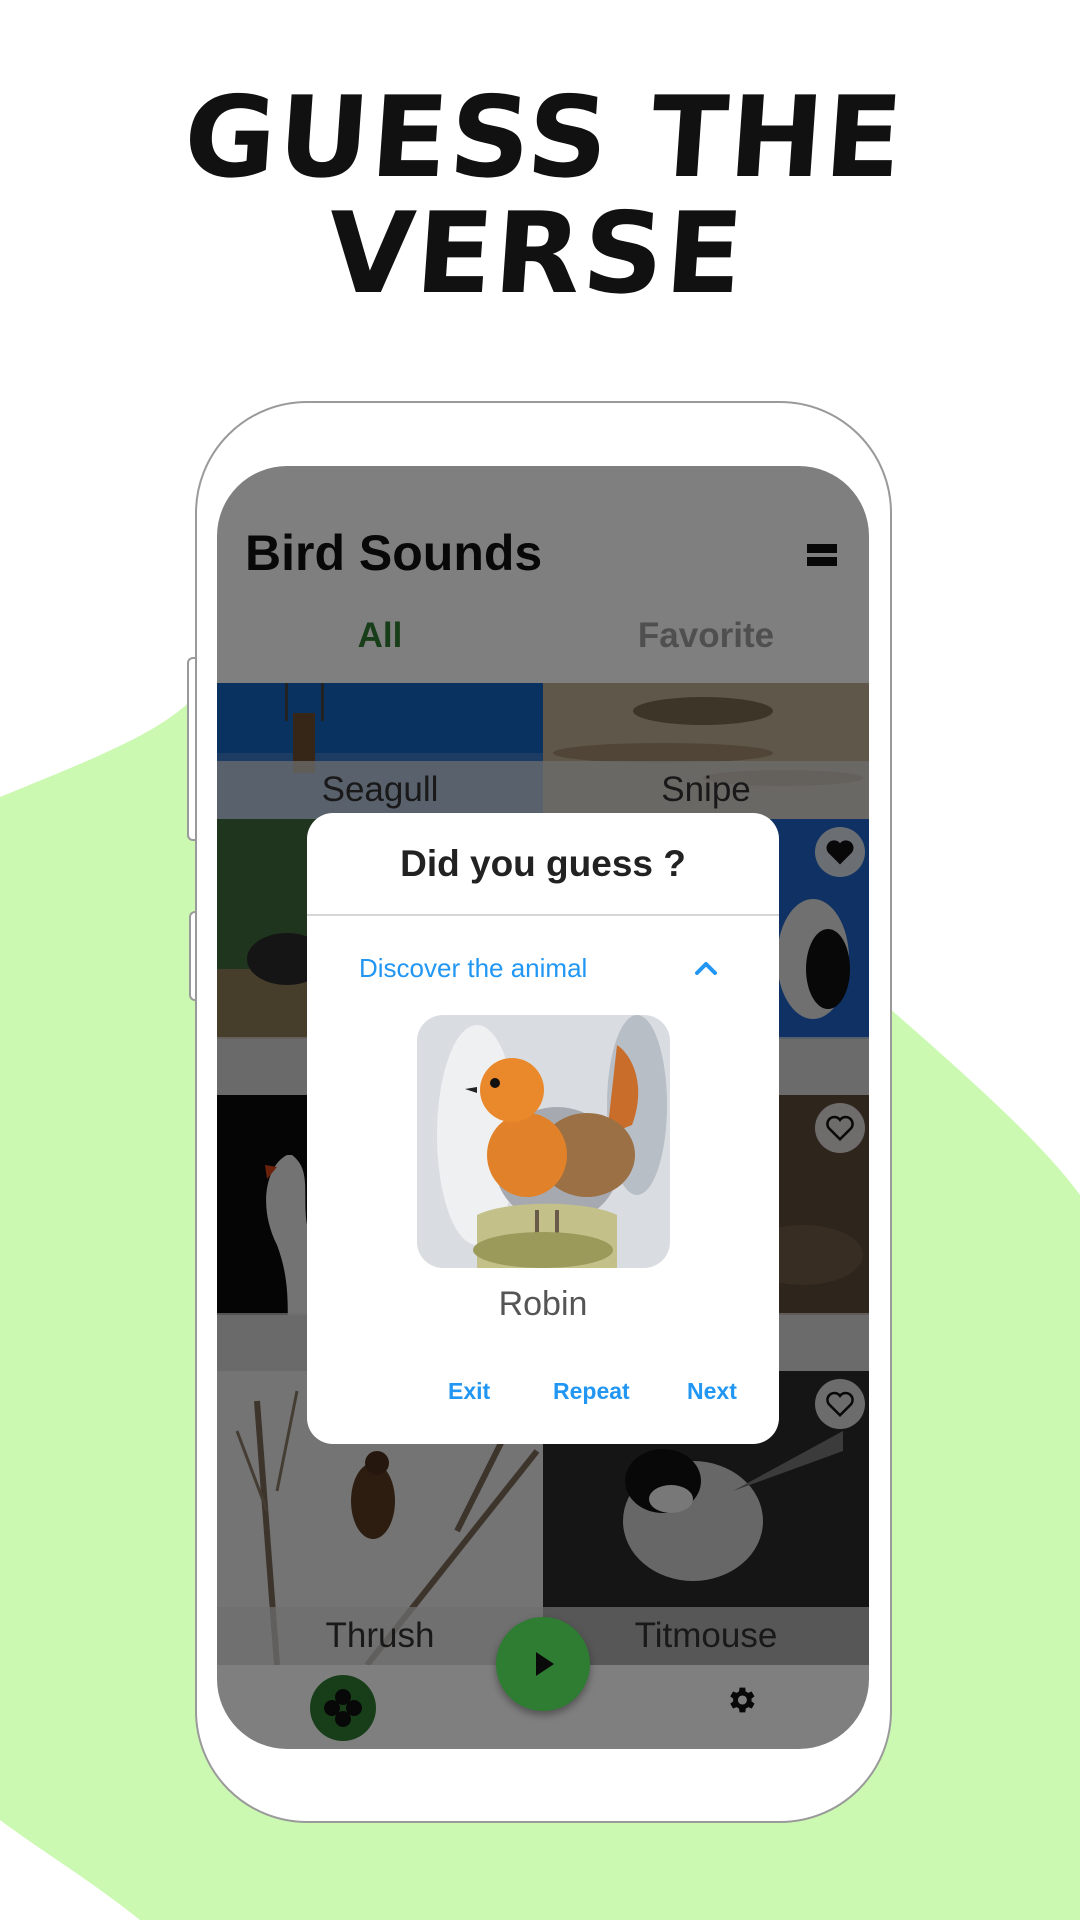  Describe the element at coordinates (469, 1391) in the screenshot. I see `exit-button: Exit` at that location.